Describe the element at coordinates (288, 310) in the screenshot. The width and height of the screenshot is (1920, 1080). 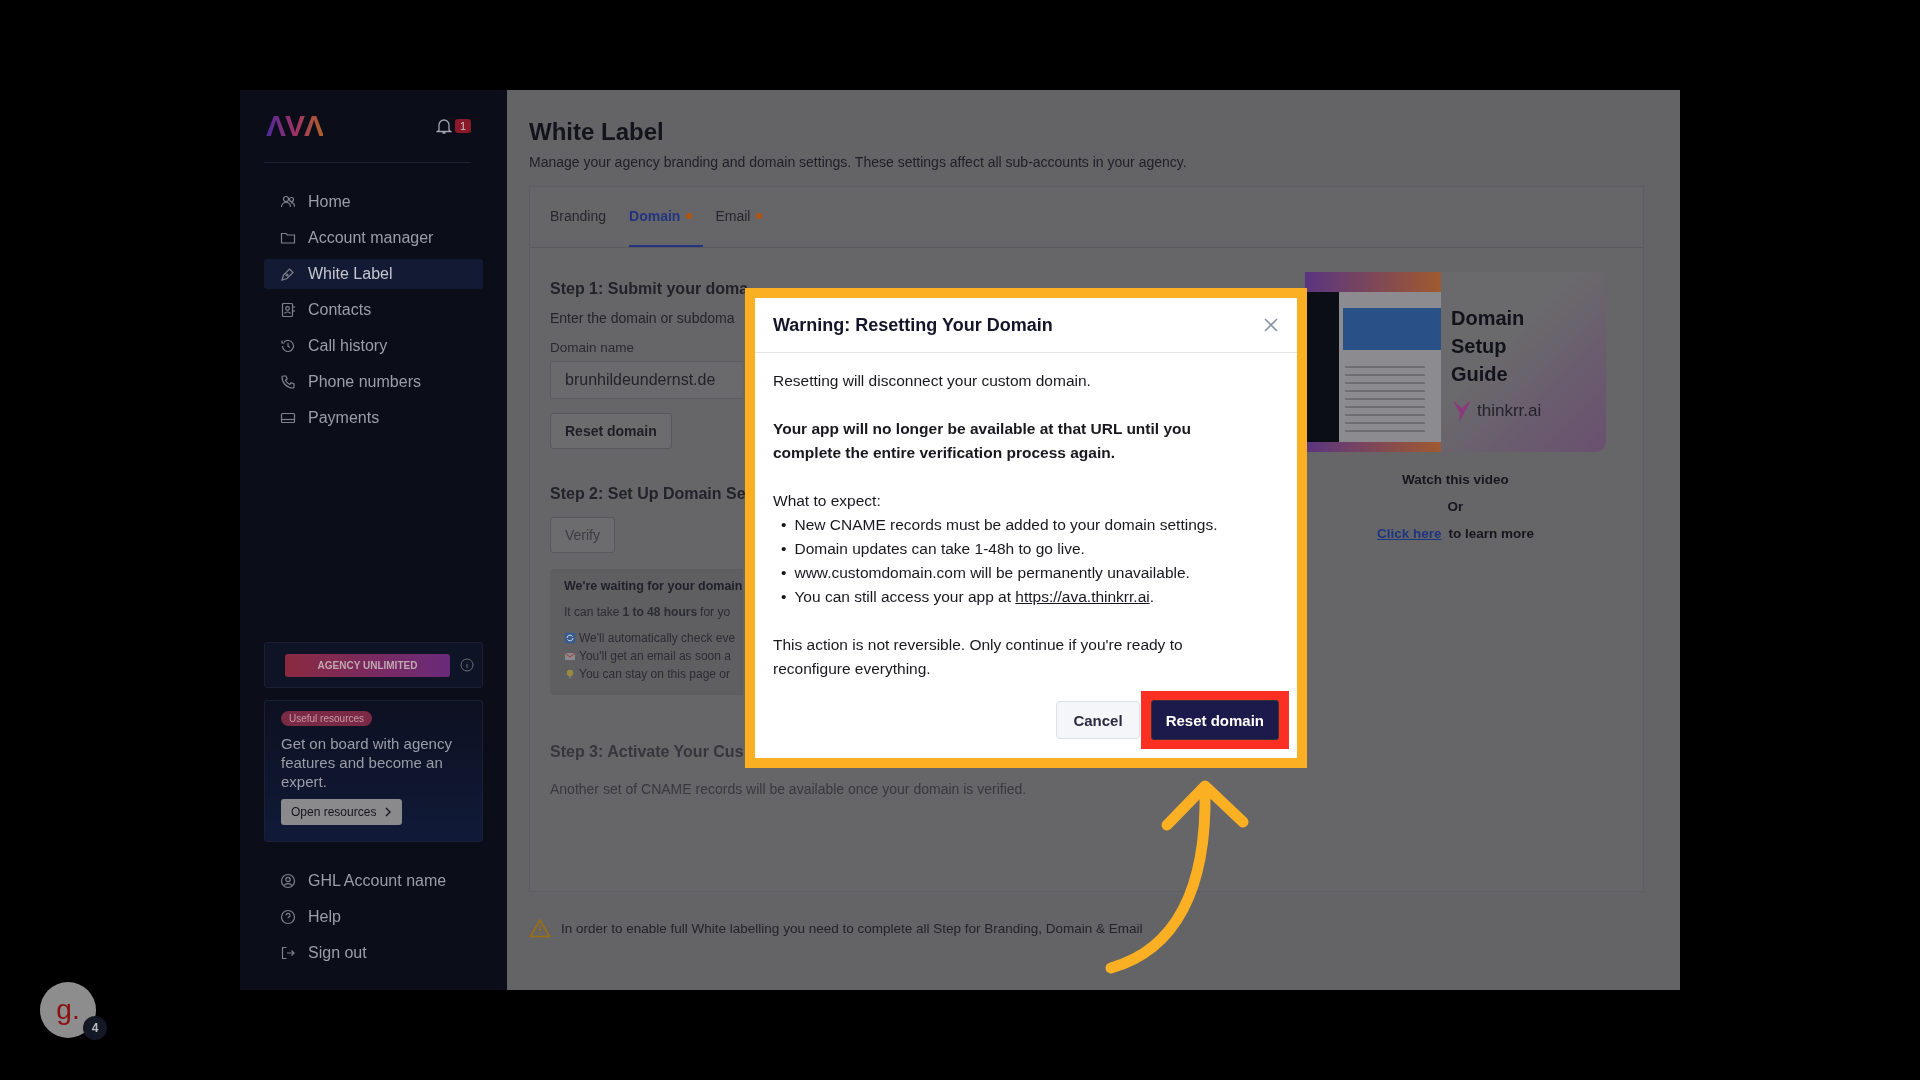
I see `contact-card-icon` at that location.